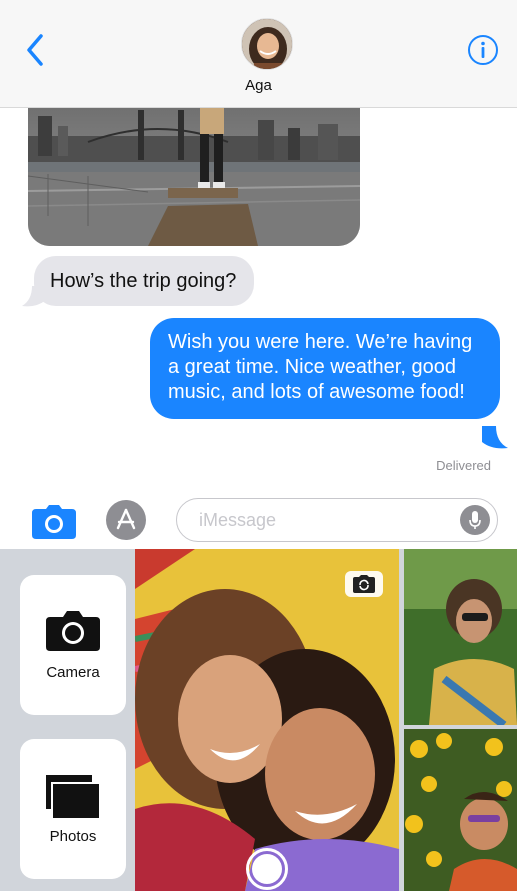 The image size is (517, 891). What do you see at coordinates (337, 520) in the screenshot?
I see `imessage-input` at bounding box center [337, 520].